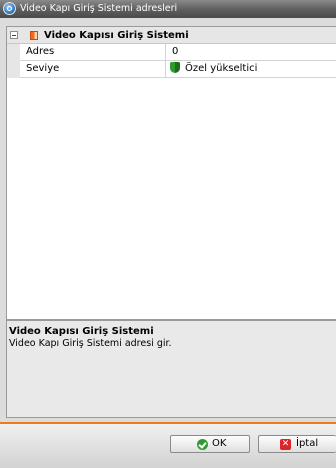 This screenshot has width=336, height=468. I want to click on ok-button-label: OK, so click(219, 443).